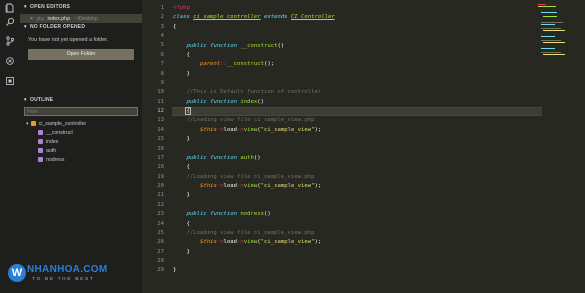 This screenshot has height=293, width=585. Describe the element at coordinates (162, 54) in the screenshot. I see `line-number: 6` at that location.